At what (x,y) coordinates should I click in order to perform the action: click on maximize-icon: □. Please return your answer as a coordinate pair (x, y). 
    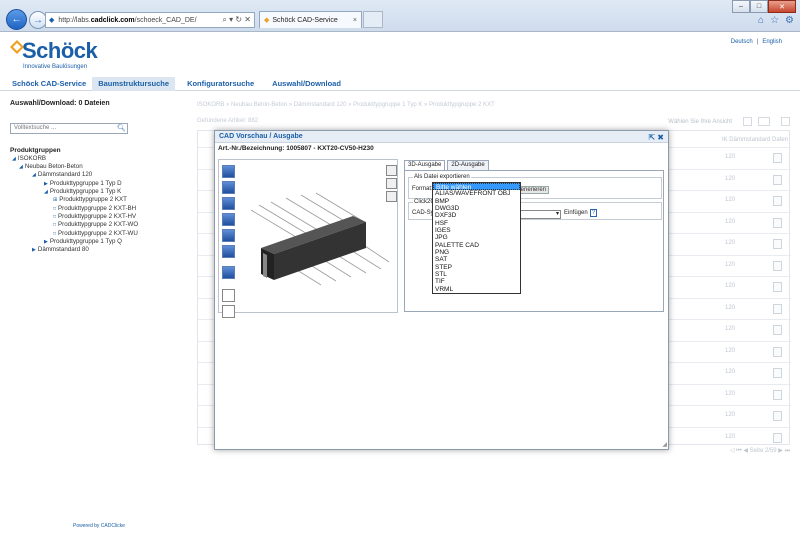
    Looking at the image, I should click on (759, 6).